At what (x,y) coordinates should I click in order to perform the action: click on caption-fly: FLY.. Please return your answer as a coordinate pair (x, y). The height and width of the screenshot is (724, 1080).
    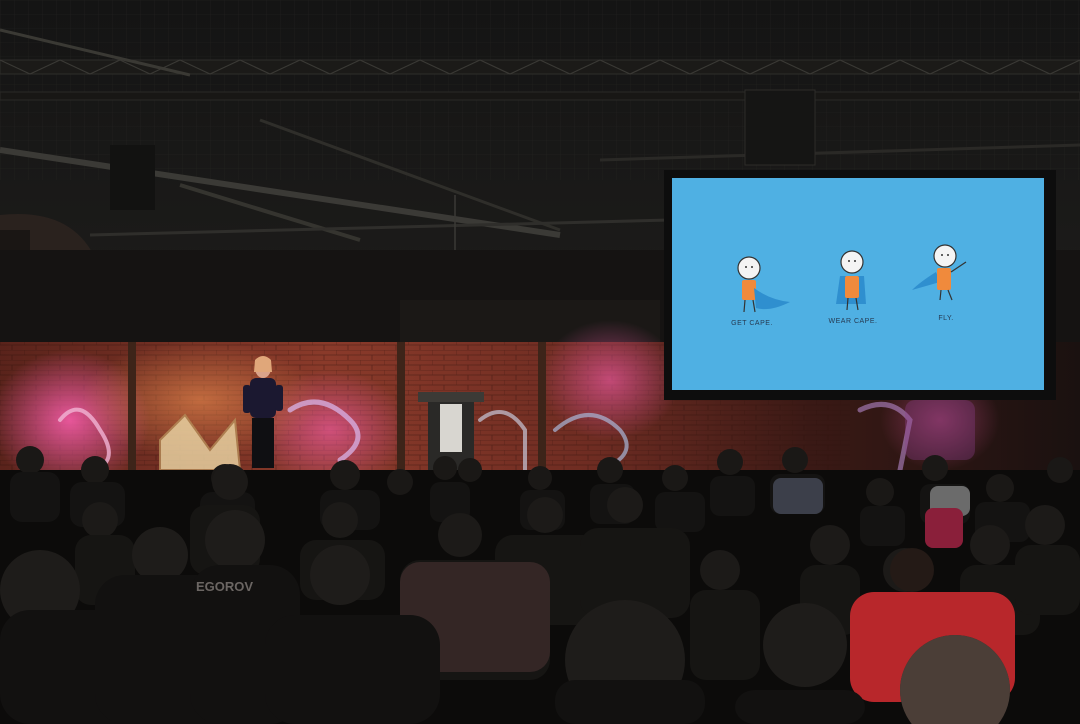
    Looking at the image, I should click on (945, 318).